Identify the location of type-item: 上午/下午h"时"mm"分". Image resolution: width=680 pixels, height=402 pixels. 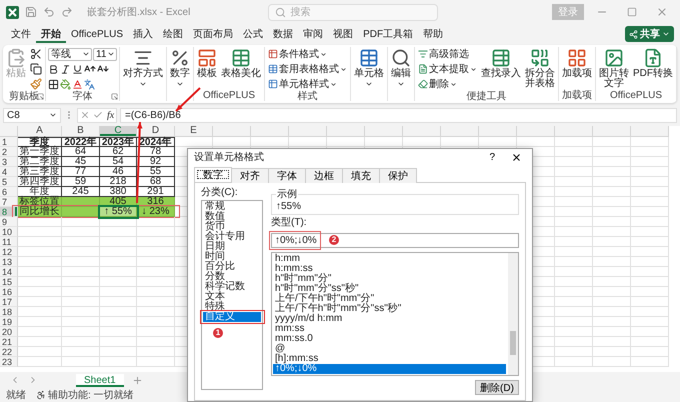
(389, 299).